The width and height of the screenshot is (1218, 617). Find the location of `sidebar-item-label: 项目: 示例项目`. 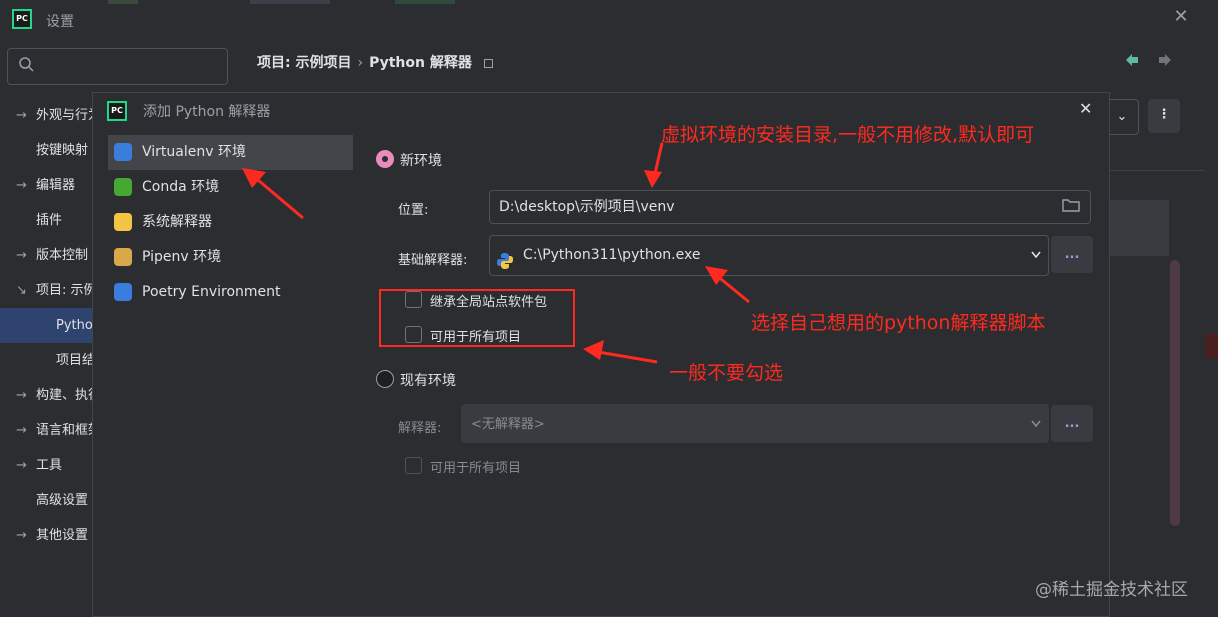

sidebar-item-label: 项目: 示例项目 is located at coordinates (68, 290).